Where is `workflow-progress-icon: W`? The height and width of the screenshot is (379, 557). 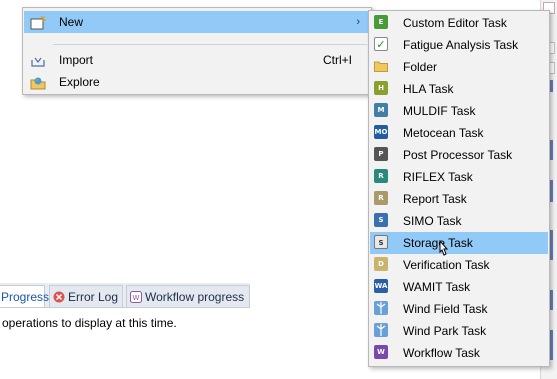
workflow-progress-icon: W is located at coordinates (136, 295).